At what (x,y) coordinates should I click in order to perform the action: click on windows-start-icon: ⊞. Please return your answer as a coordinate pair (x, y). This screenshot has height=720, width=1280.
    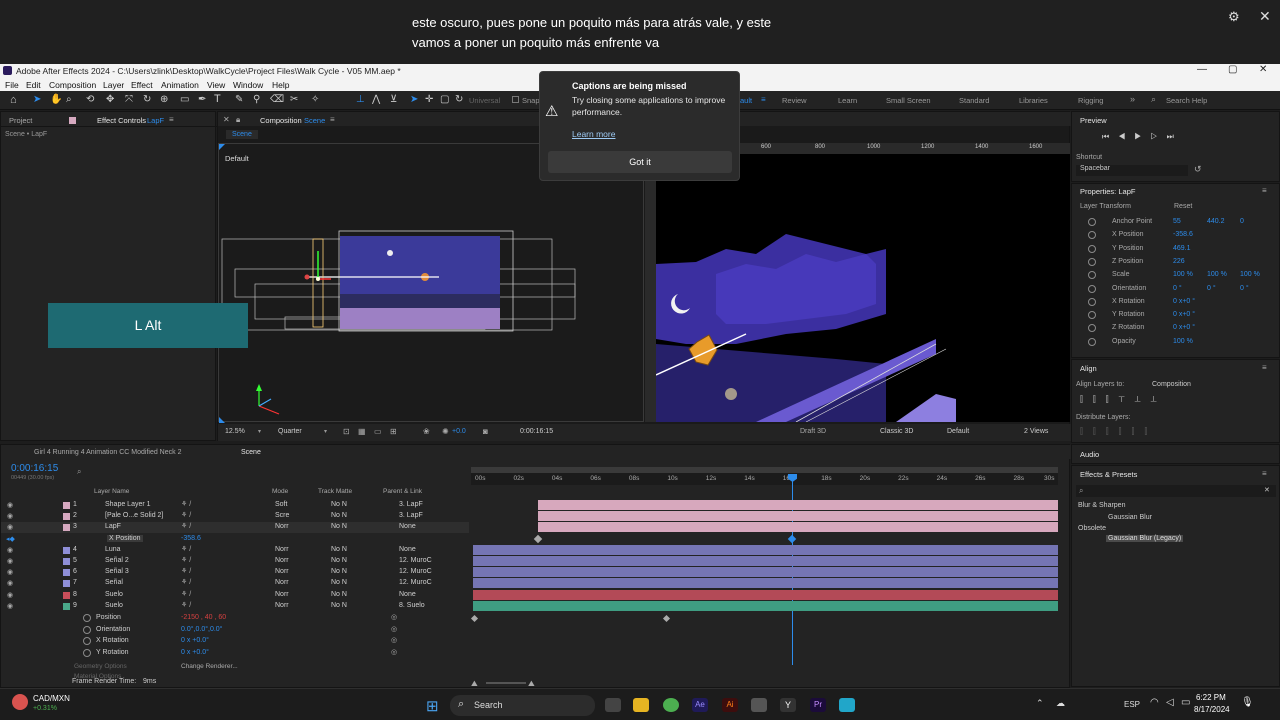
    Looking at the image, I should click on (432, 706).